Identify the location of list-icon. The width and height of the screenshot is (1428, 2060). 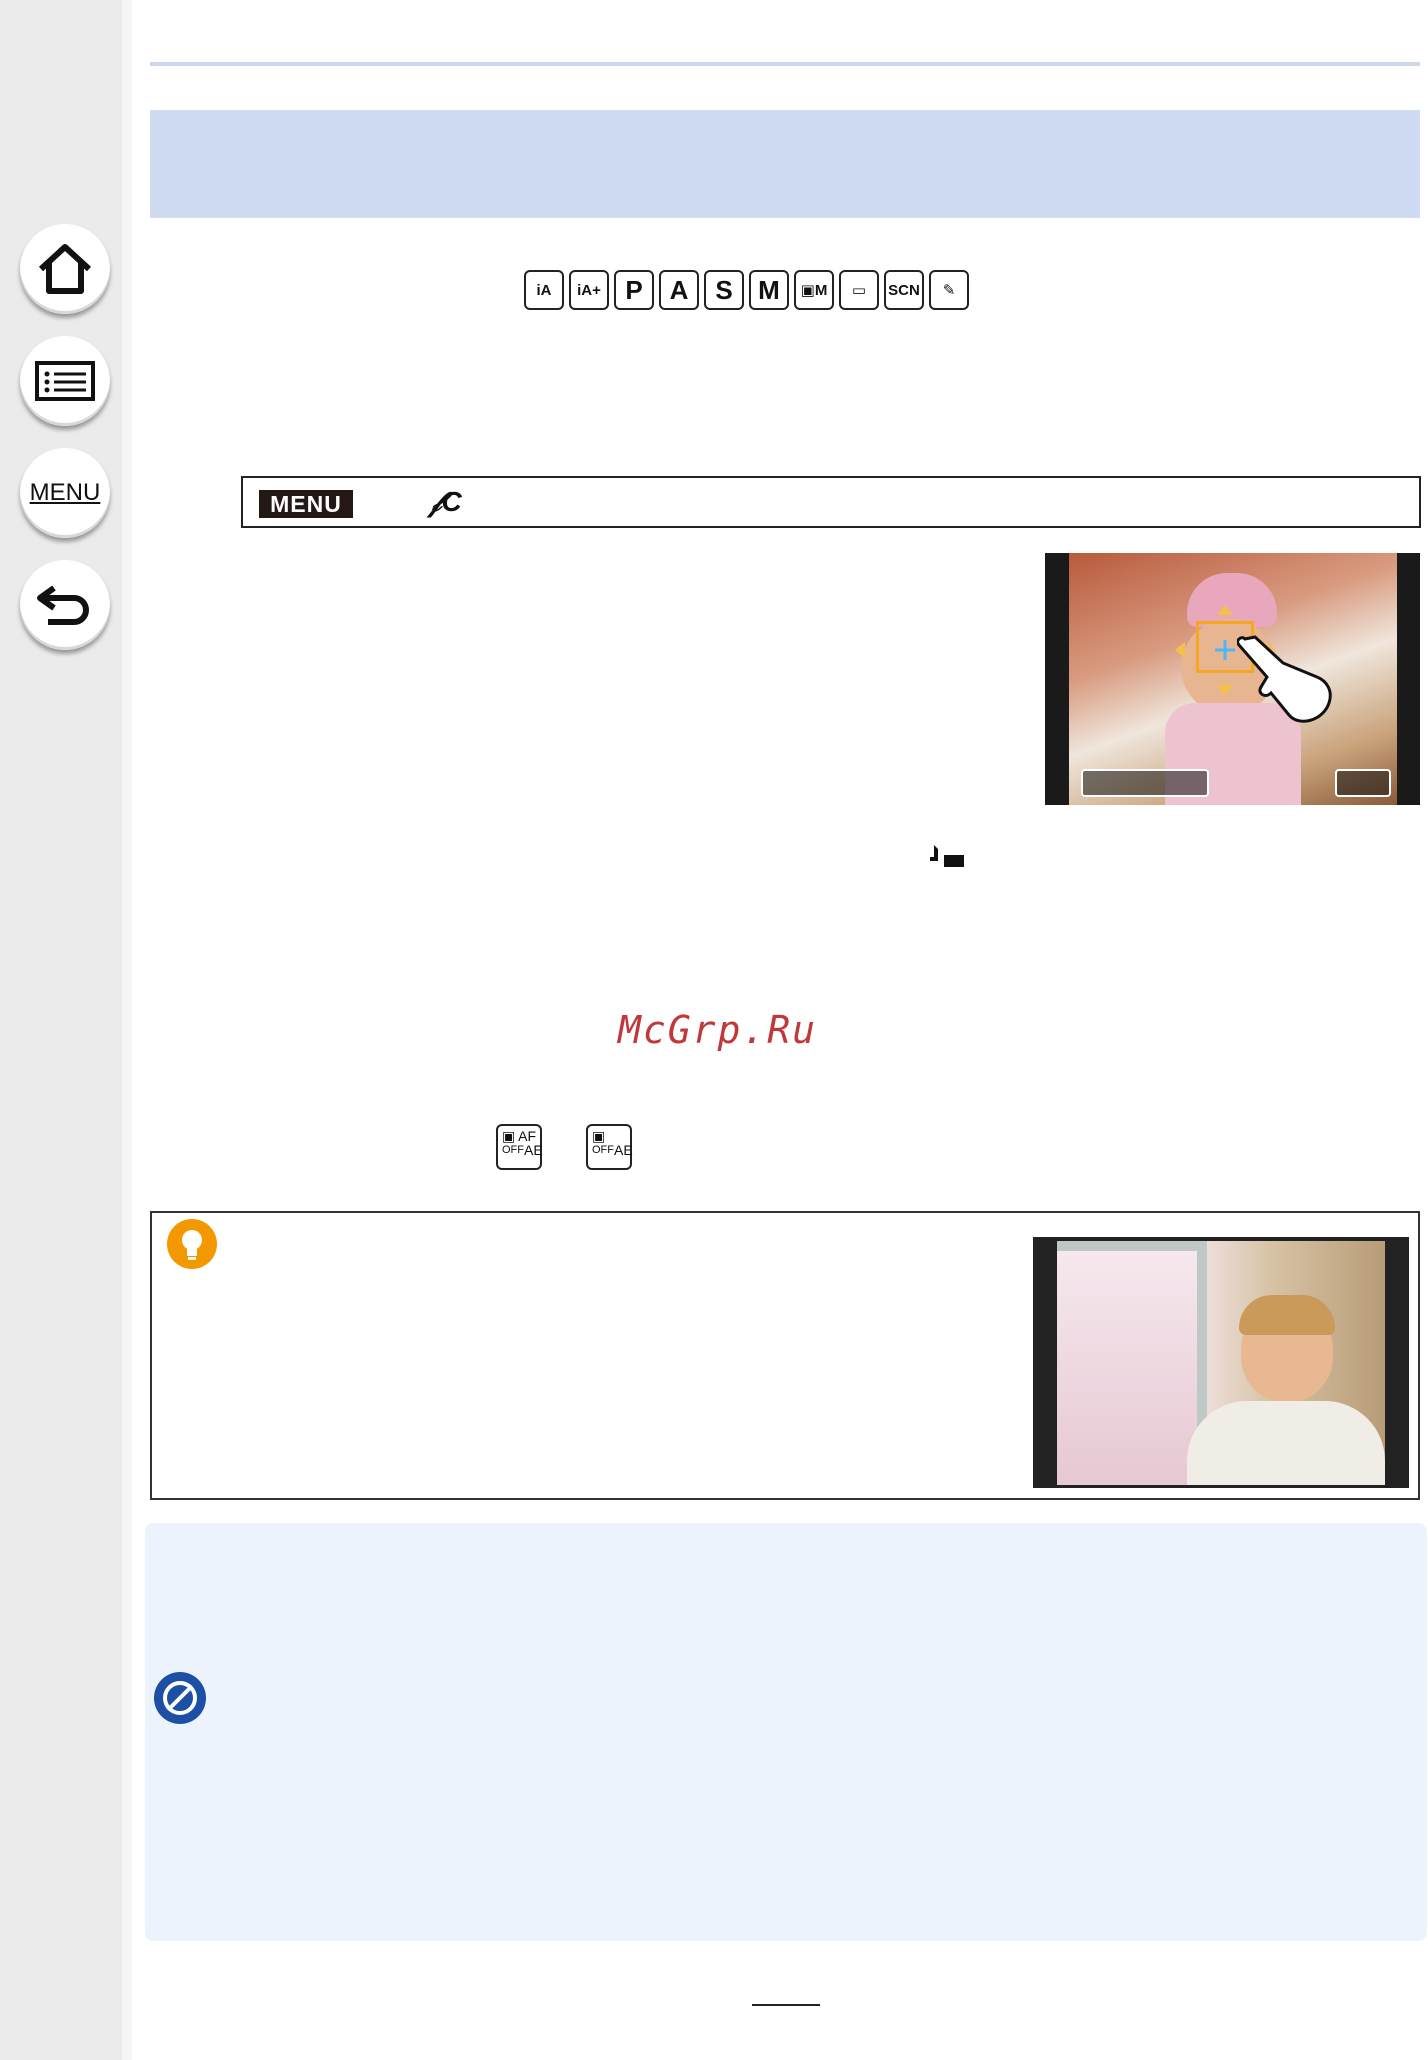
(65, 381).